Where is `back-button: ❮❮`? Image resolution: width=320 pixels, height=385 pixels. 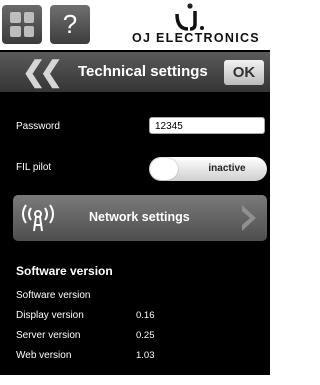
back-button: ❮❮ is located at coordinates (42, 71).